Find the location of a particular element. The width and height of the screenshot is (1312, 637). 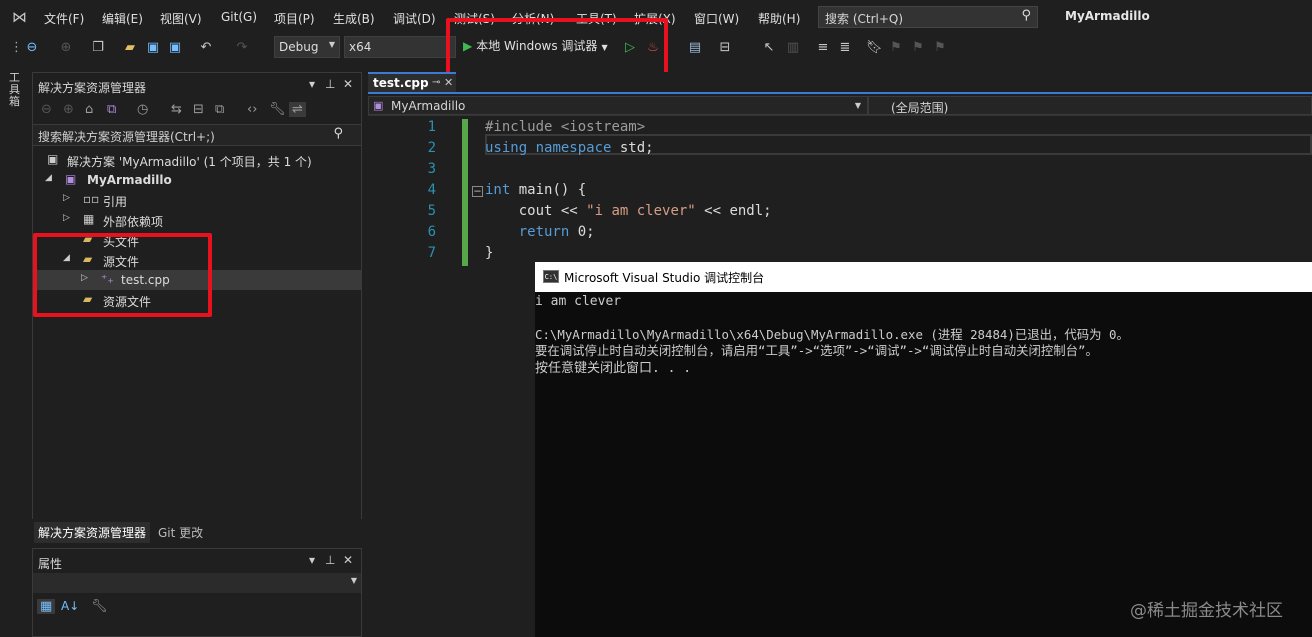

code-line: int main() { is located at coordinates (535, 190).